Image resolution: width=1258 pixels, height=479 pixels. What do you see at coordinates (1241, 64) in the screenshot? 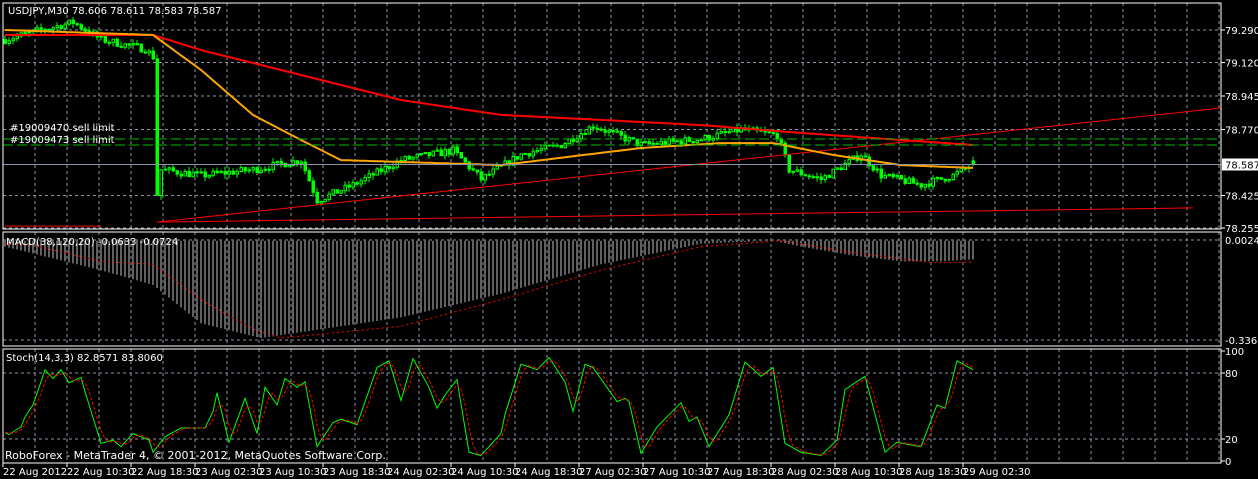
I see `price-axis-label: 79.120` at bounding box center [1241, 64].